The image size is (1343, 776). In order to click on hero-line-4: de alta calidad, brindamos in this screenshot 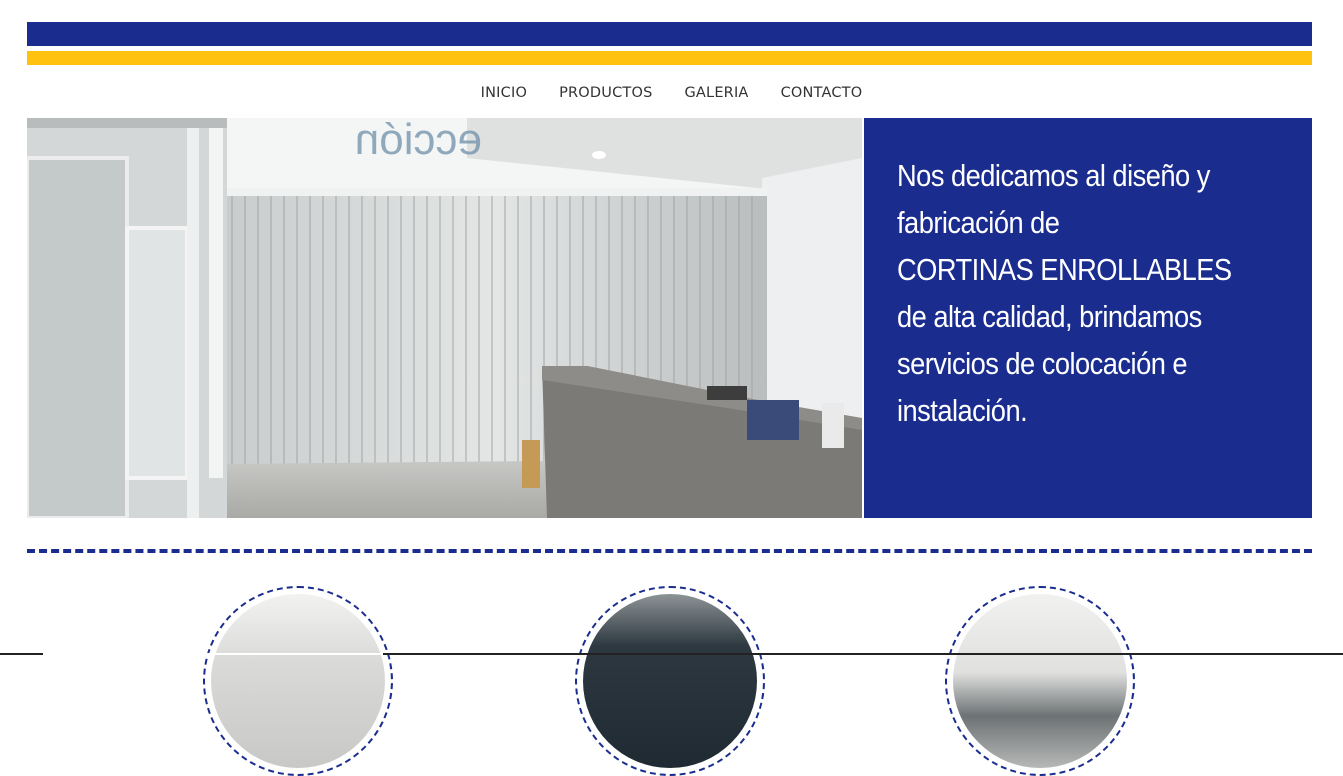, I will do `click(1049, 316)`.